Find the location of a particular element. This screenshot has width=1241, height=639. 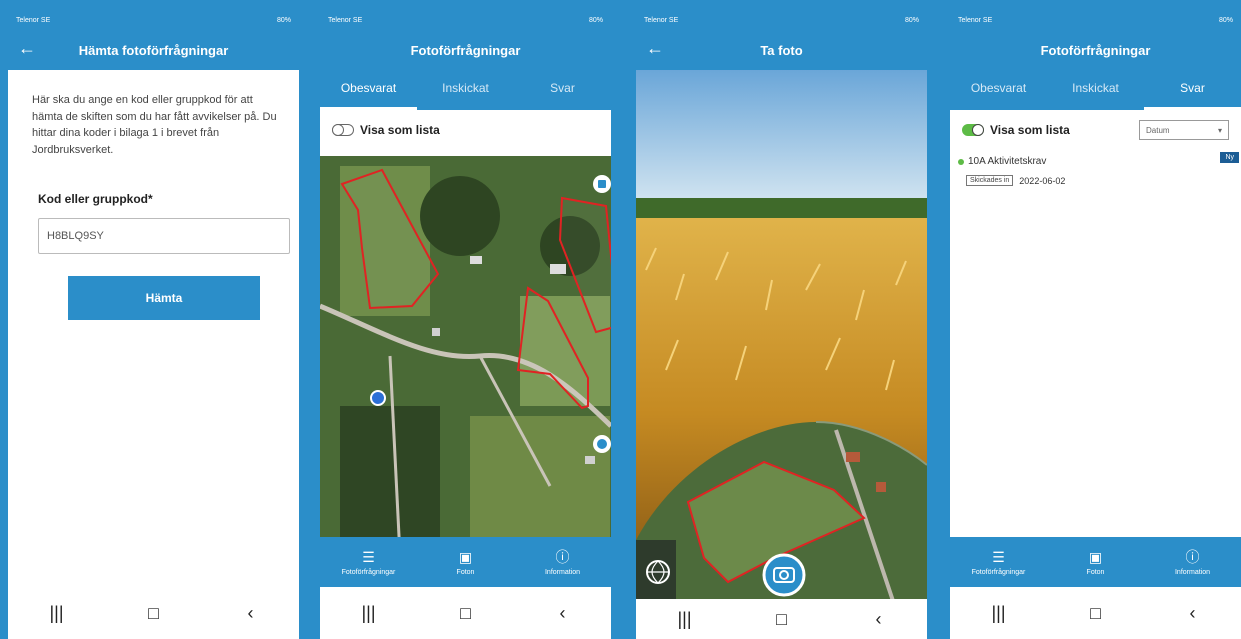

fetch-button: Hämta is located at coordinates (164, 298).